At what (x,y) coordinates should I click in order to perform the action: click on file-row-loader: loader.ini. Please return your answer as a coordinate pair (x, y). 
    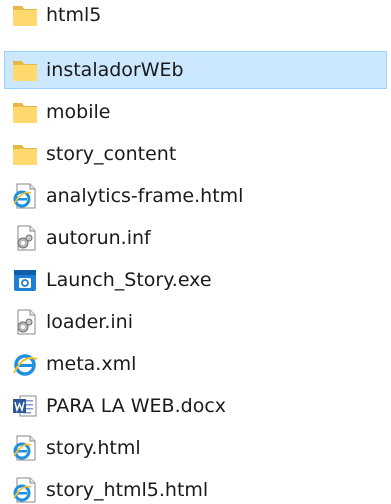
    Looking at the image, I should click on (195, 322).